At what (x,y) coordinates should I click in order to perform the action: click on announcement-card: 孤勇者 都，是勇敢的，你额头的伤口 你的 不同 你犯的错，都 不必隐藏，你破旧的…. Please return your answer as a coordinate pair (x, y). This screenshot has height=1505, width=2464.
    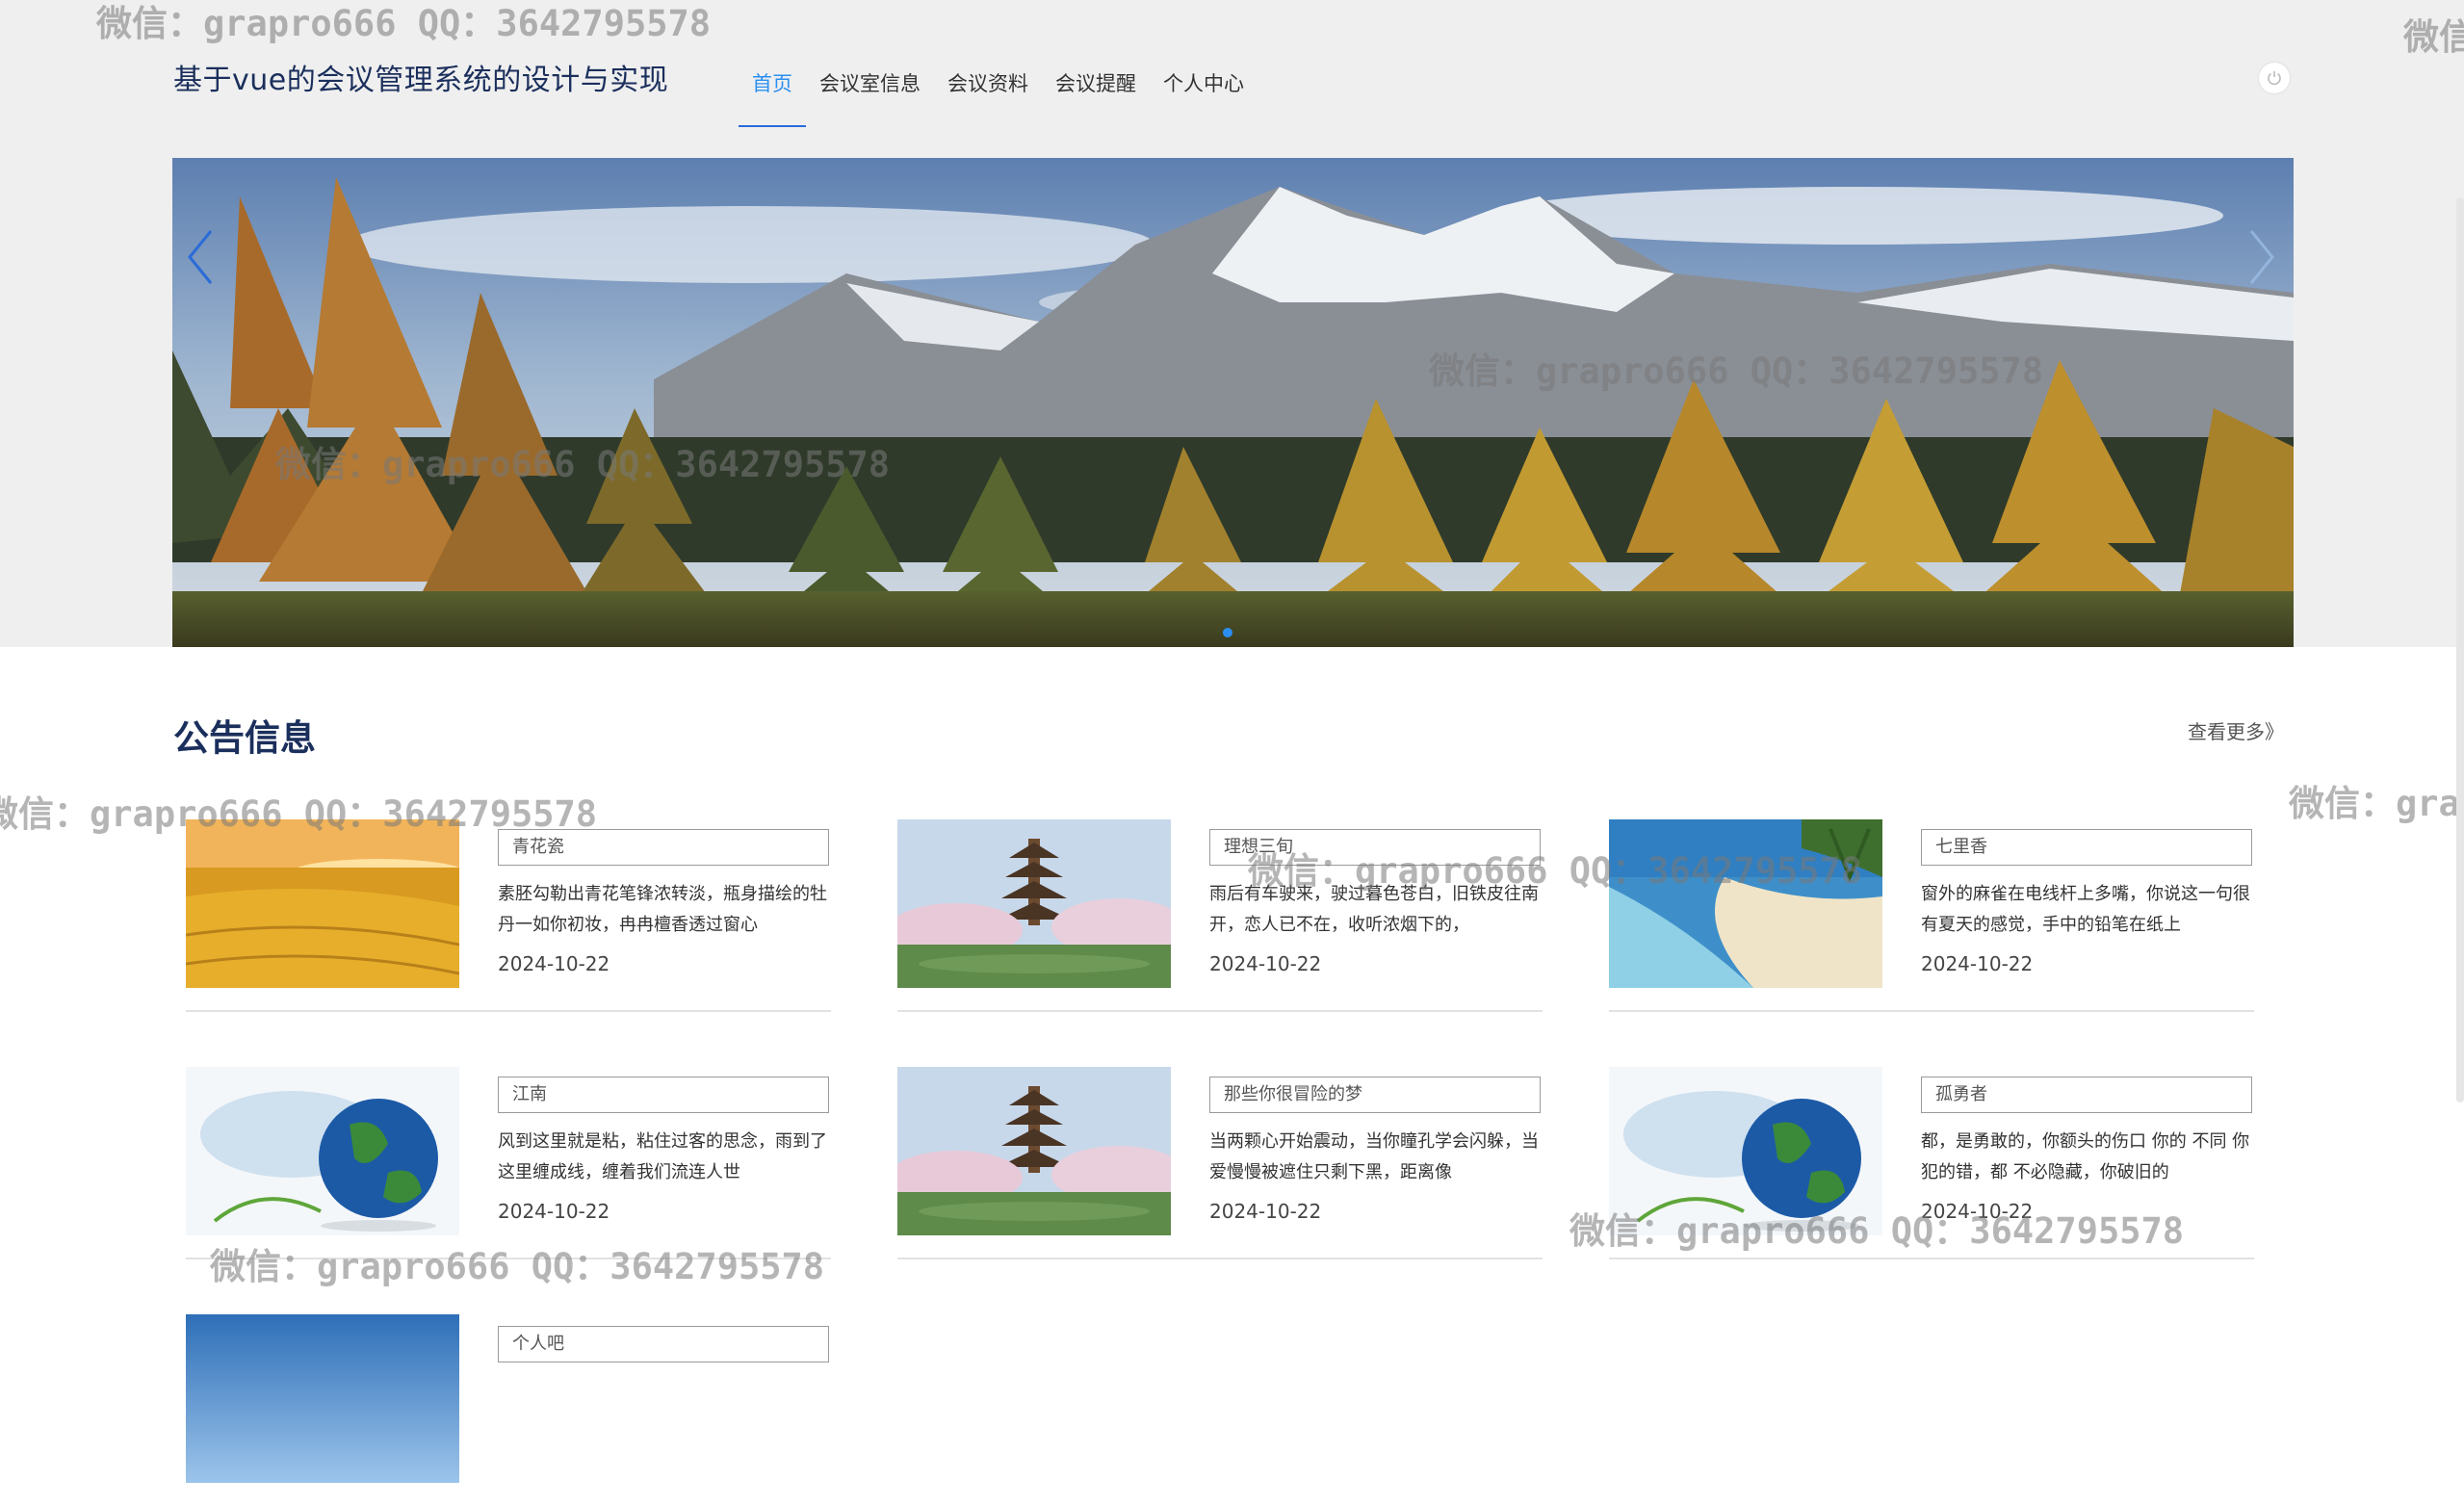
    Looking at the image, I should click on (1931, 1163).